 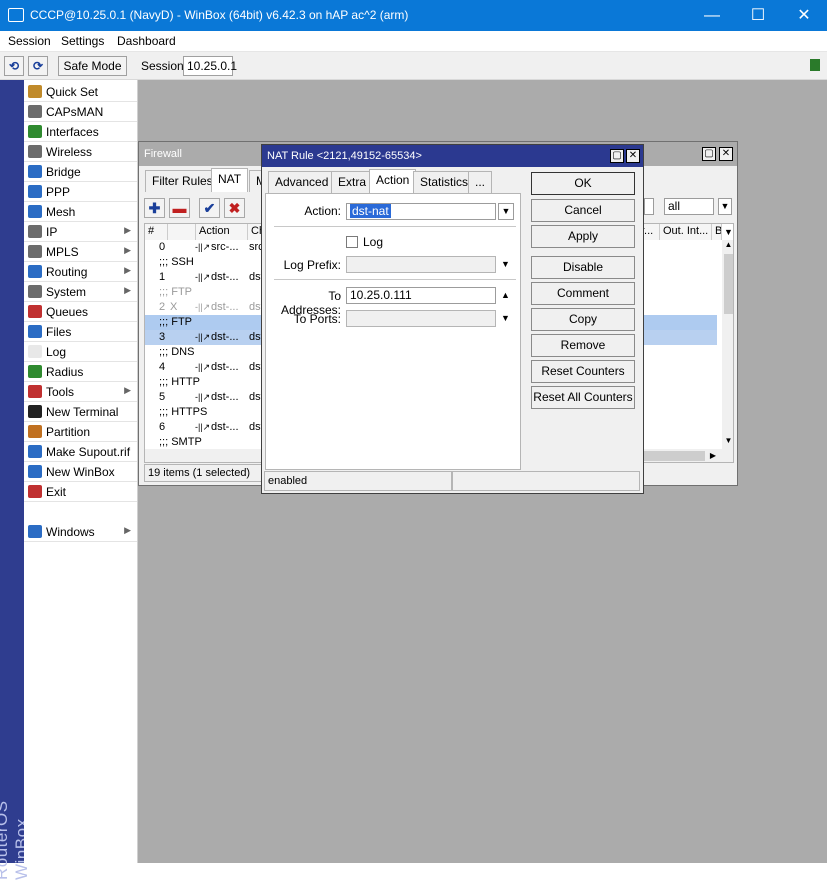 I want to click on sidebar-item-tools: Tools ▶, so click(x=80, y=392).